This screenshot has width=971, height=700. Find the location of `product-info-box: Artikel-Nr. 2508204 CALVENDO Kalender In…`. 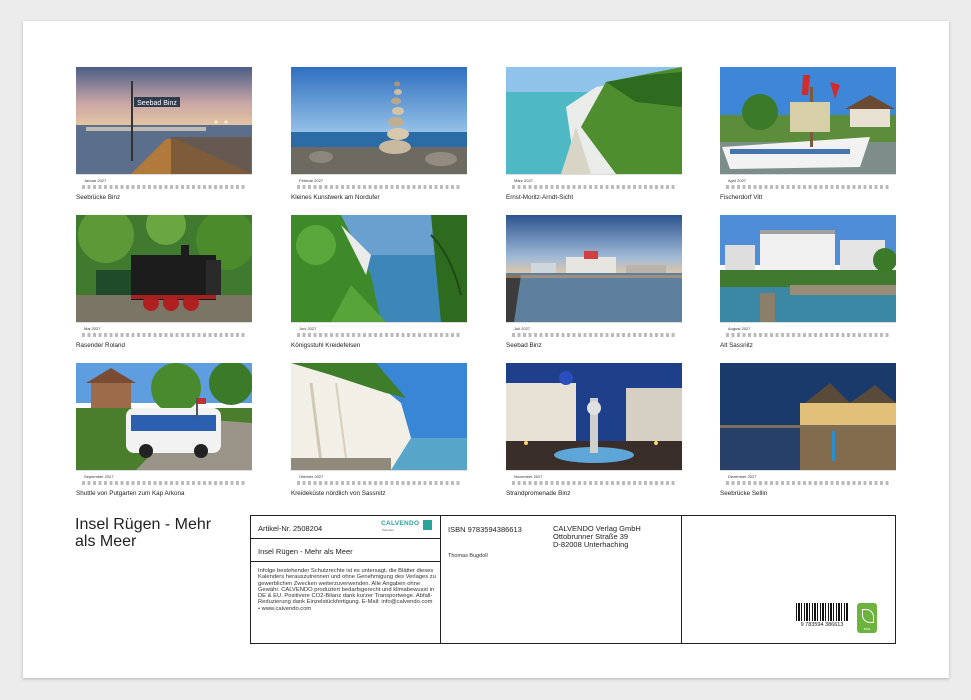

product-info-box: Artikel-Nr. 2508204 CALVENDO Kalender In… is located at coordinates (573, 579).